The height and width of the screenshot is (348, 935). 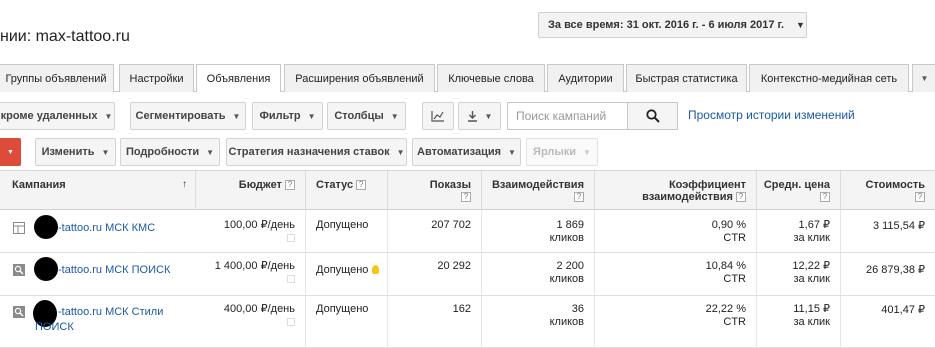 I want to click on columns-dropdown: Столбцы ▼, so click(x=366, y=116).